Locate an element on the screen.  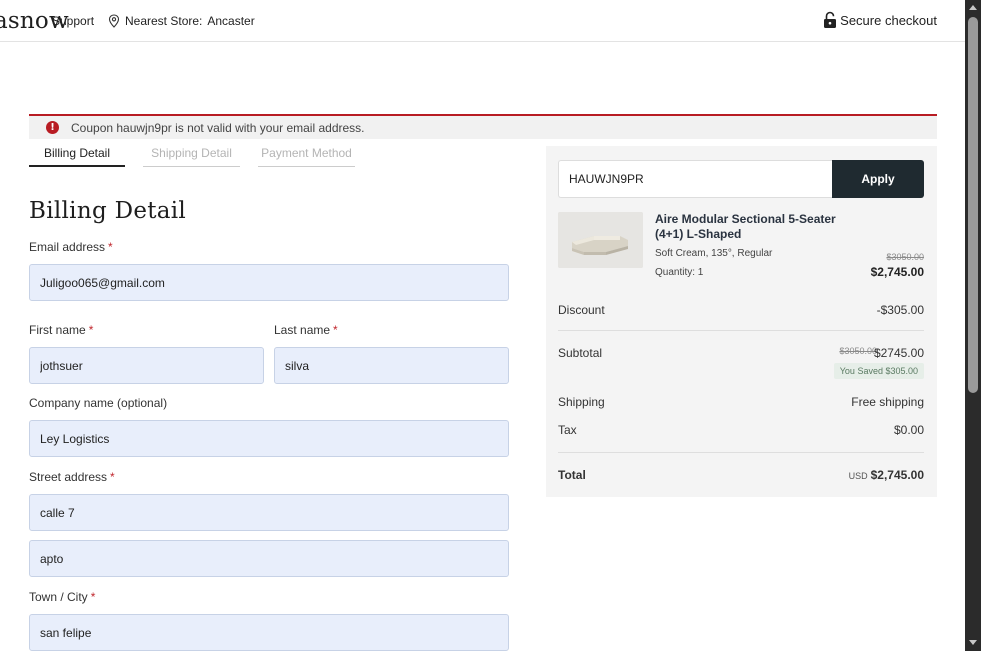
street-address-field is located at coordinates (269, 512).